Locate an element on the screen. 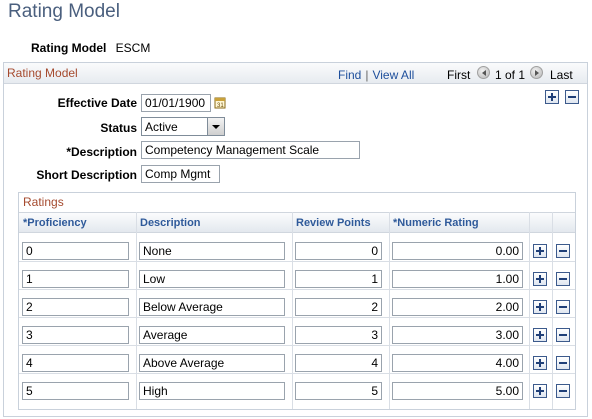 This screenshot has width=592, height=419. status-value: Active is located at coordinates (161, 127).